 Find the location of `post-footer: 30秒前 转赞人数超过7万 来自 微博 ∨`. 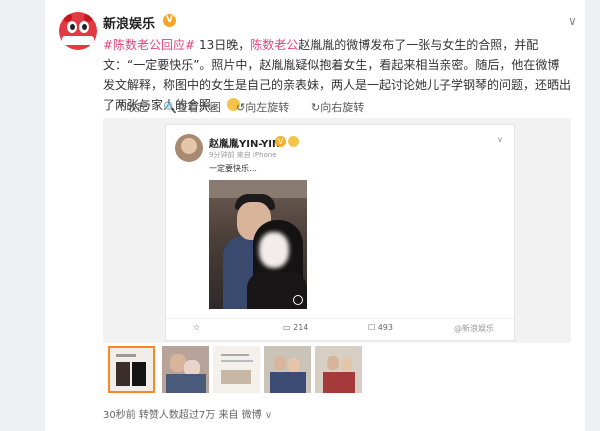

post-footer: 30秒前 转赞人数超过7万 来自 微博 ∨ is located at coordinates (187, 413).